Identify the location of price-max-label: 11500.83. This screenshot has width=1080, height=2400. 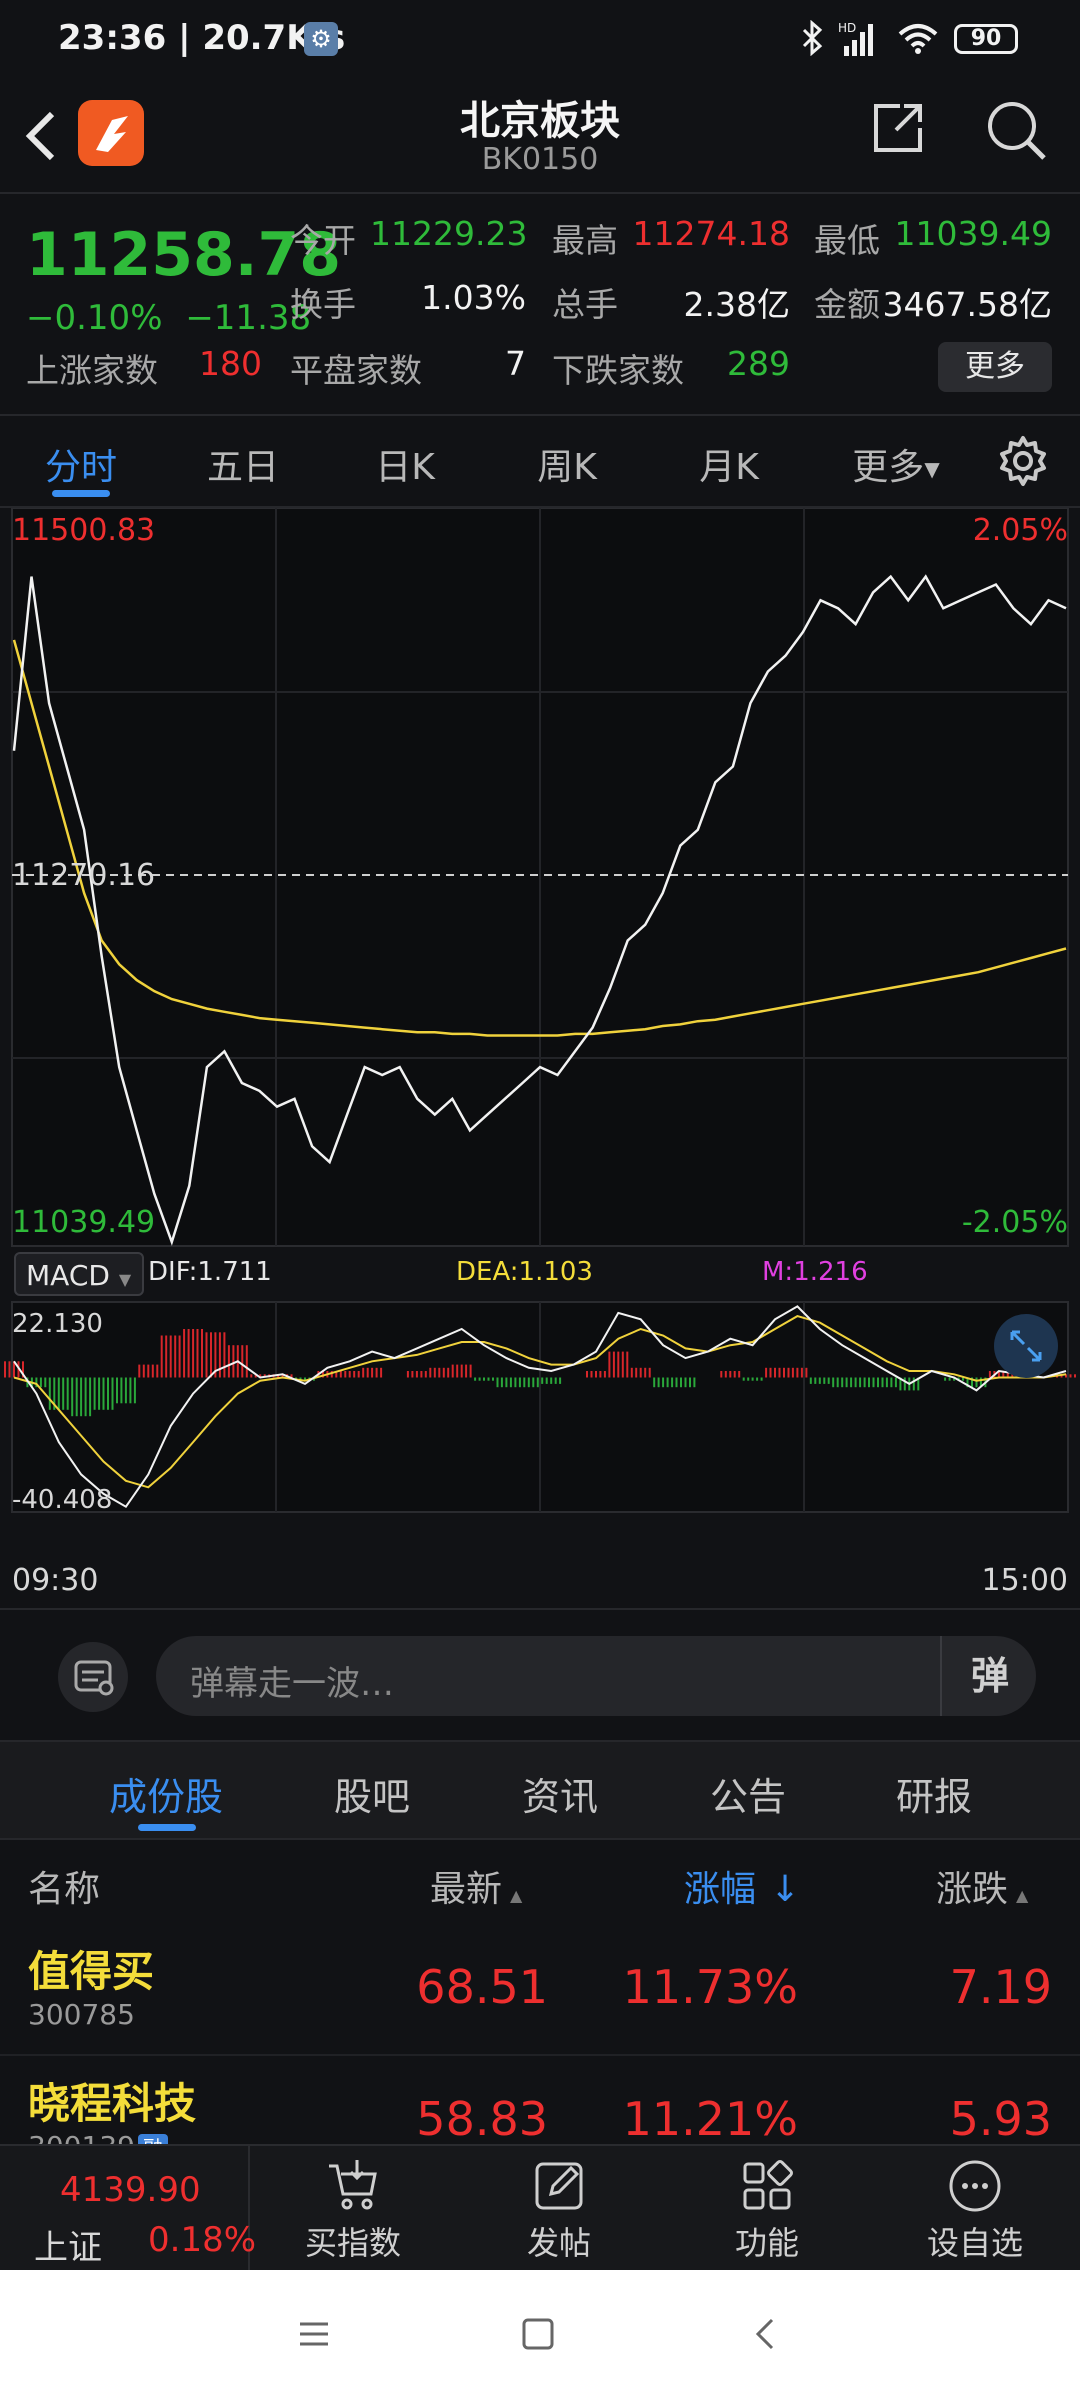
(83, 530).